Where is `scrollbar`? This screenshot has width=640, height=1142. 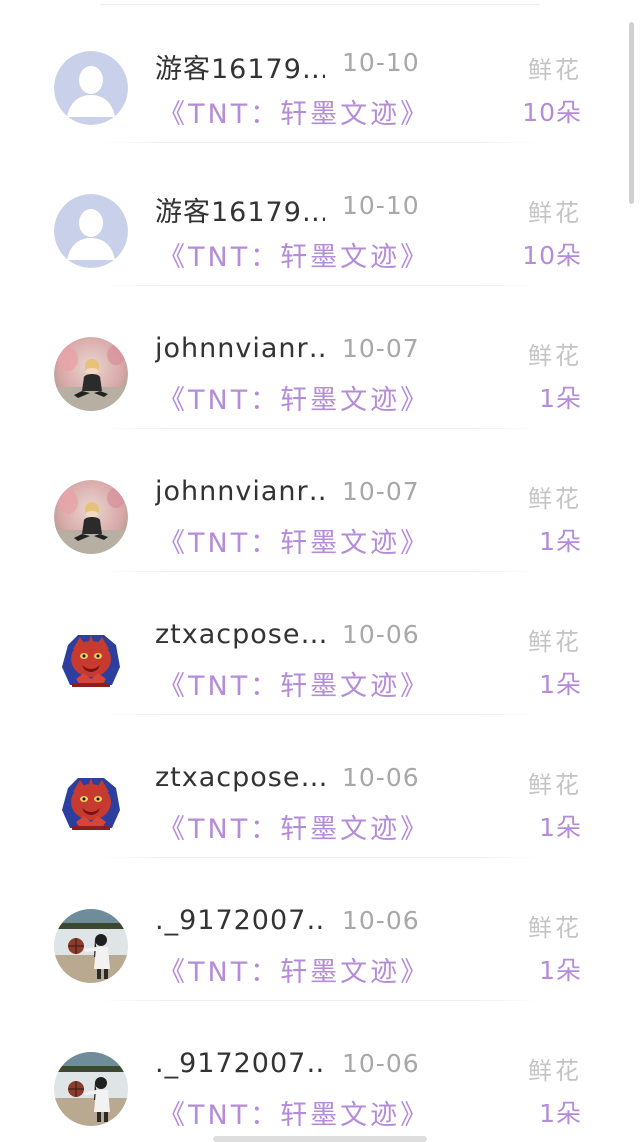
scrollbar is located at coordinates (631, 113).